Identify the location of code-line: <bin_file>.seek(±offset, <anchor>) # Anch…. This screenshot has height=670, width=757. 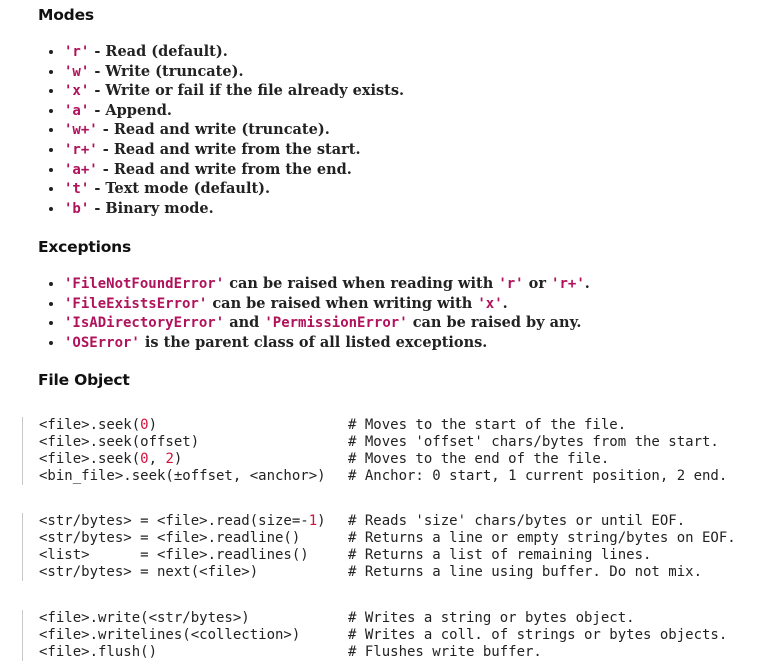
(398, 476).